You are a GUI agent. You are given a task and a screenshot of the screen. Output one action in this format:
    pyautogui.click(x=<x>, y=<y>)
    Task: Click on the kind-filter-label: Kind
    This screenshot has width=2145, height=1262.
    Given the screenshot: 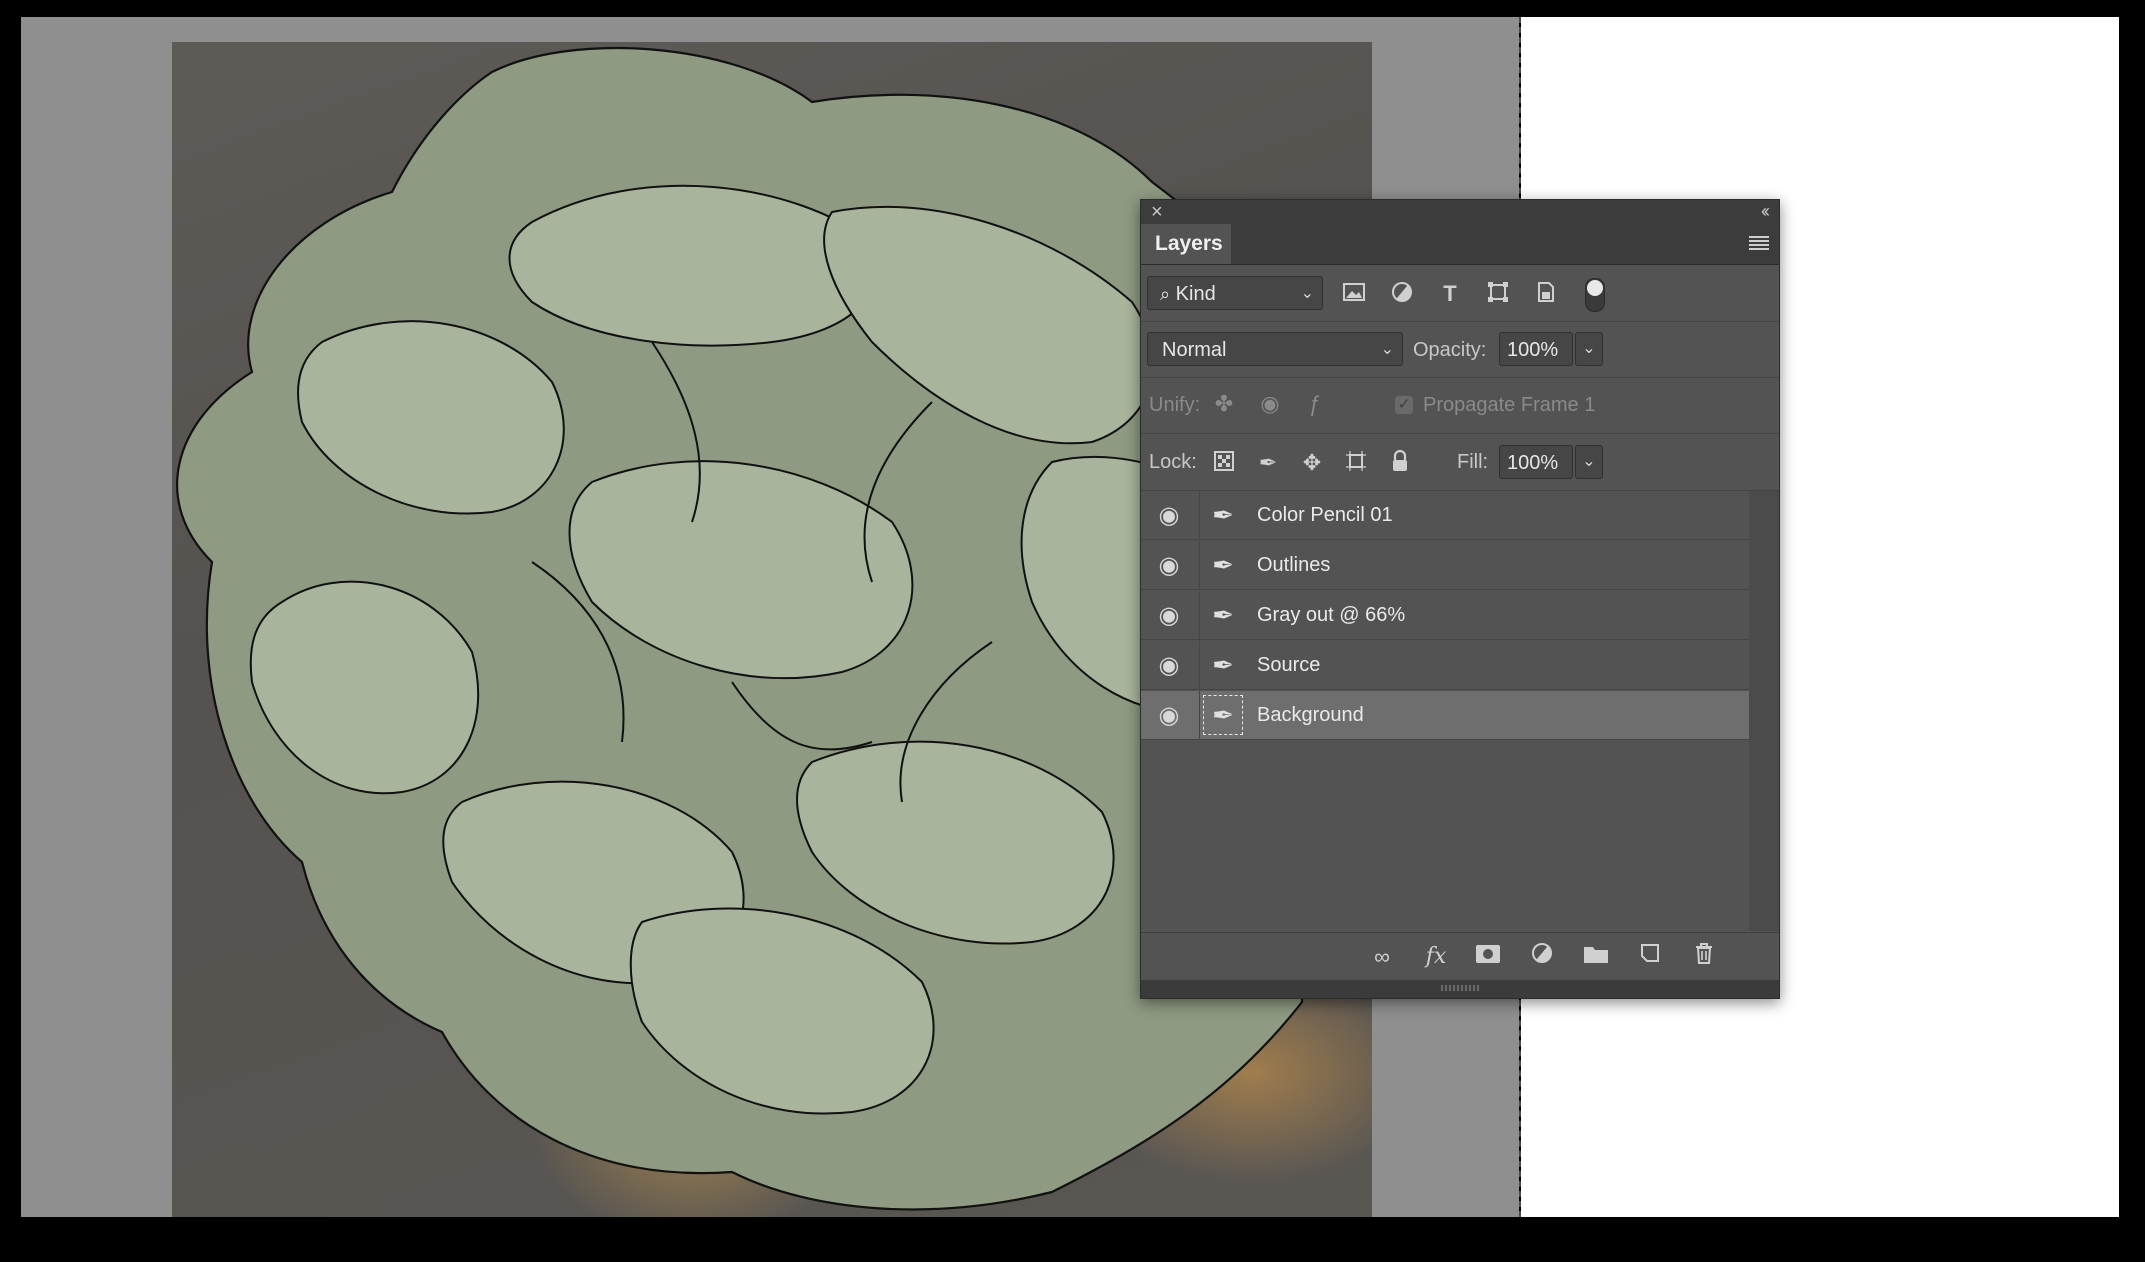 What is the action you would take?
    pyautogui.click(x=1195, y=294)
    